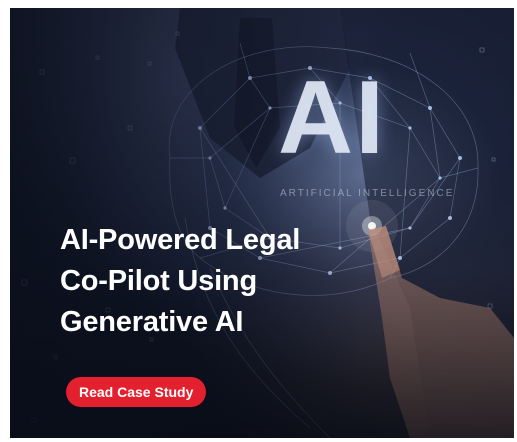  Describe the element at coordinates (158, 281) in the screenshot. I see `headline-line: Co-Pilot Using` at that location.